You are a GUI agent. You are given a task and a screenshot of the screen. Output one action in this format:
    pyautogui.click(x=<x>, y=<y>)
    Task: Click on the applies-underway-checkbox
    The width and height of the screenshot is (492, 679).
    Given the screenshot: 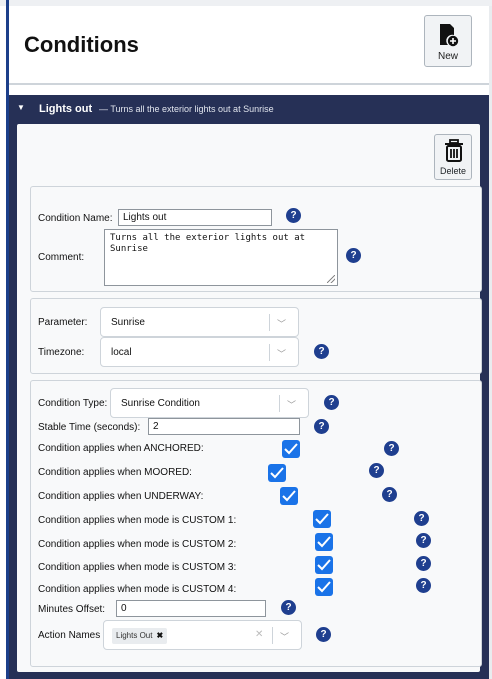 What is the action you would take?
    pyautogui.click(x=289, y=496)
    